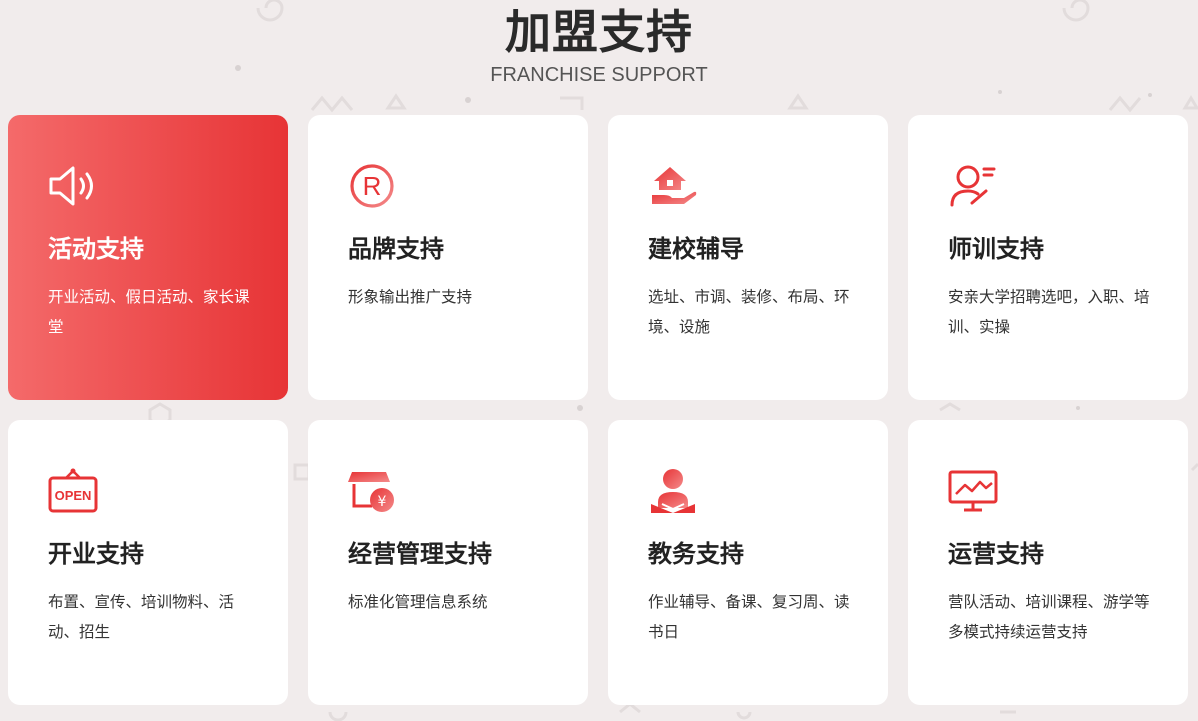  Describe the element at coordinates (748, 562) in the screenshot. I see `card-academic-support: 教务支持 作业辅导、备课、复习周、读书日` at that location.